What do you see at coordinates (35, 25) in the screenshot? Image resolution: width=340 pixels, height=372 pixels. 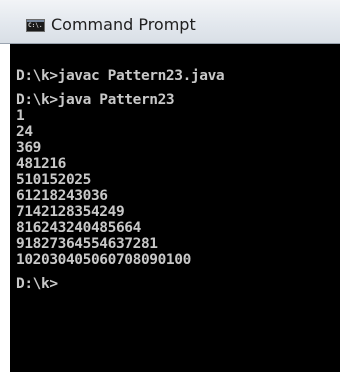 I see `cmd-icon: C:\.` at bounding box center [35, 25].